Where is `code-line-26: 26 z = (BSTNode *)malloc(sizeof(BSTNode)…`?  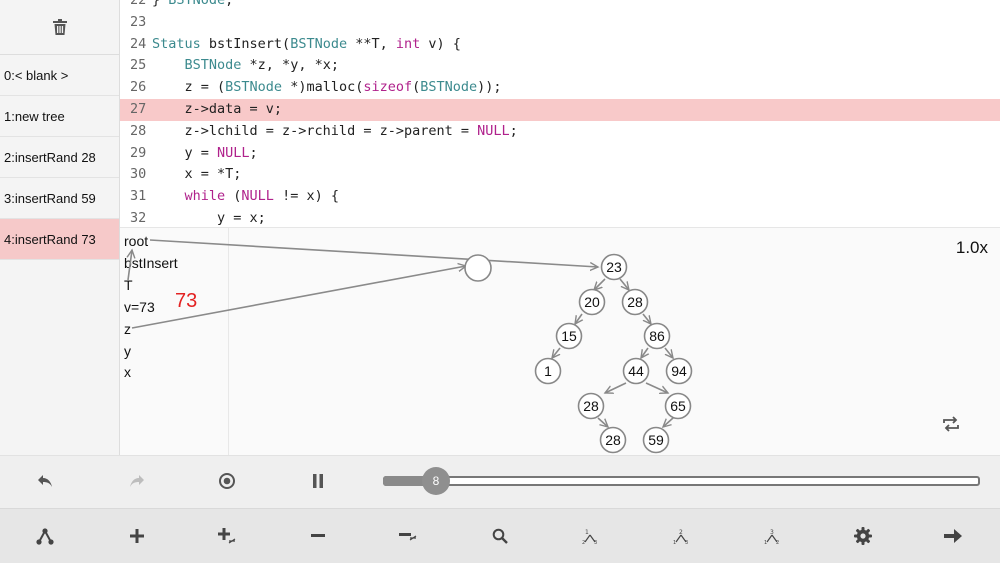
code-line-26: 26 z = (BSTNode *)malloc(sizeof(BSTNode)… is located at coordinates (560, 88).